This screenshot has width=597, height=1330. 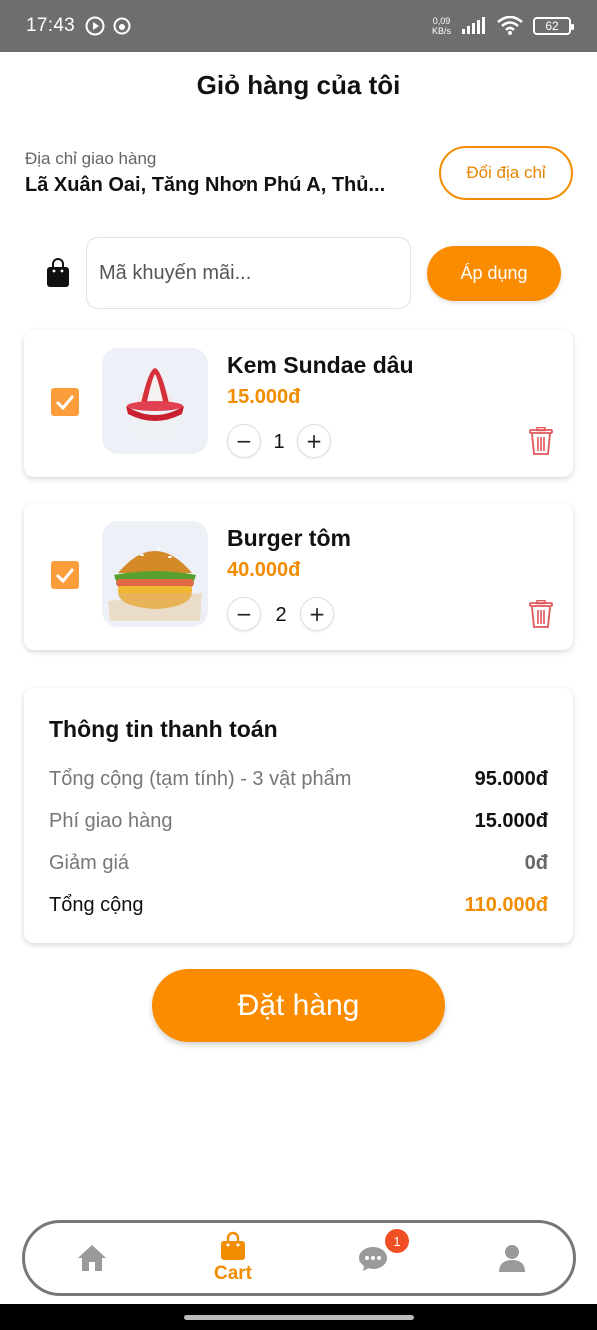 What do you see at coordinates (299, 1317) in the screenshot?
I see `home-indicator` at bounding box center [299, 1317].